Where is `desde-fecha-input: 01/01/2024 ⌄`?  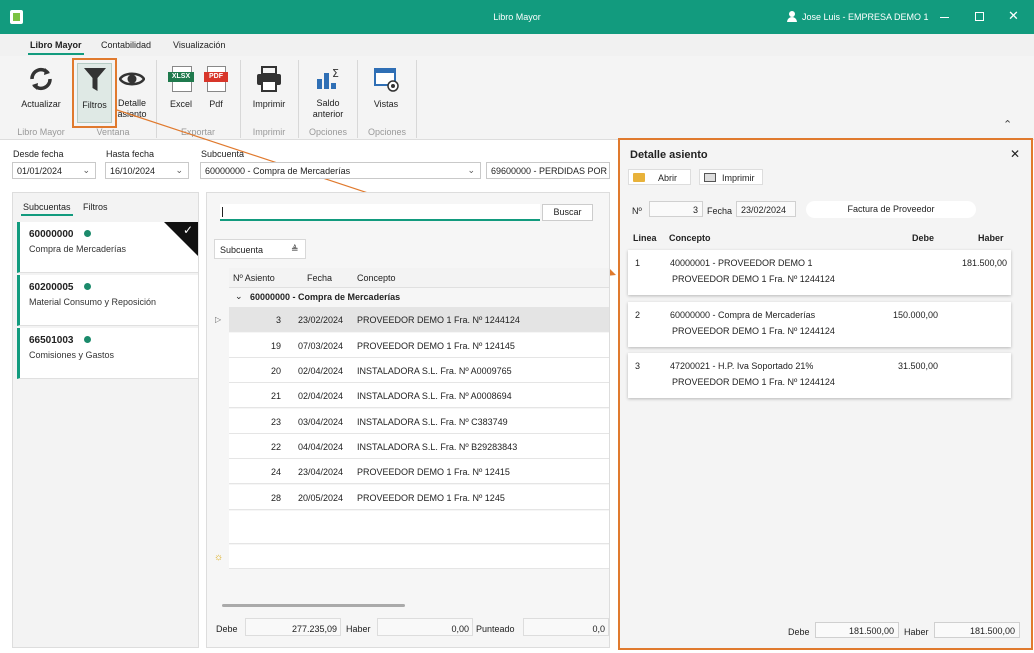
desde-fecha-input: 01/01/2024 ⌄ is located at coordinates (54, 170).